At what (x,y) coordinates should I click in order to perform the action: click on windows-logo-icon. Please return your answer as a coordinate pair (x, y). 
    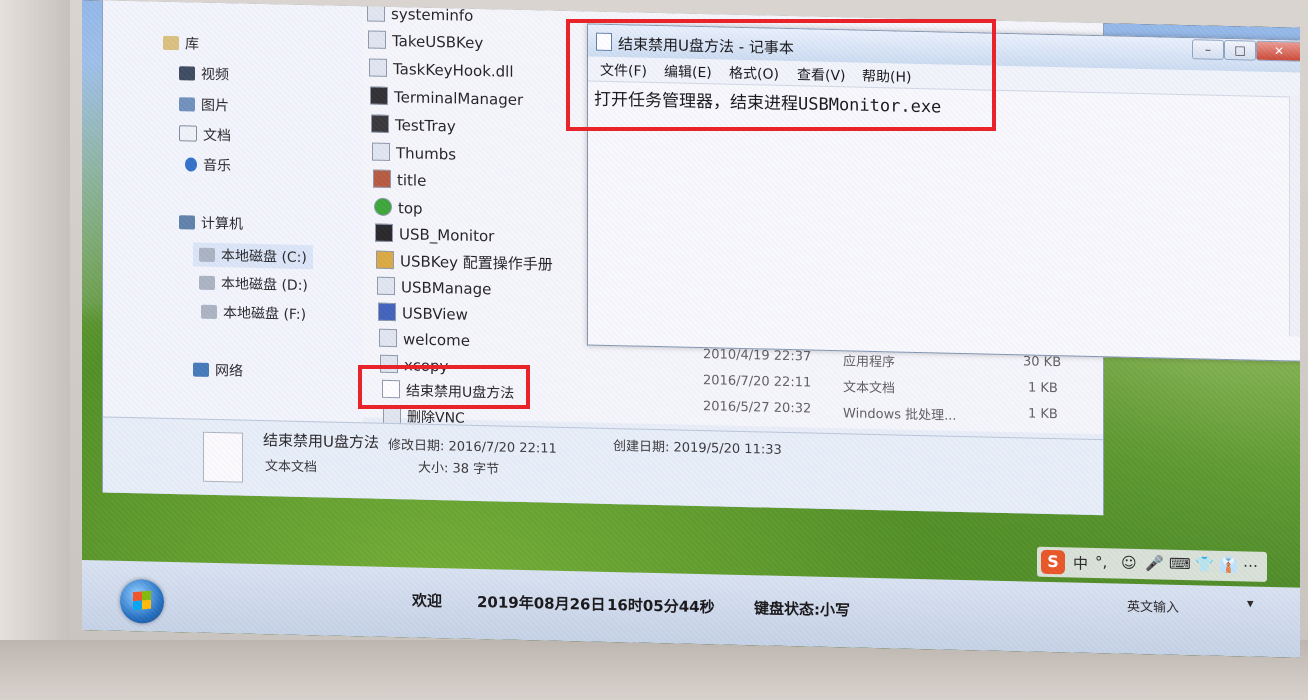
    Looking at the image, I should click on (142, 600).